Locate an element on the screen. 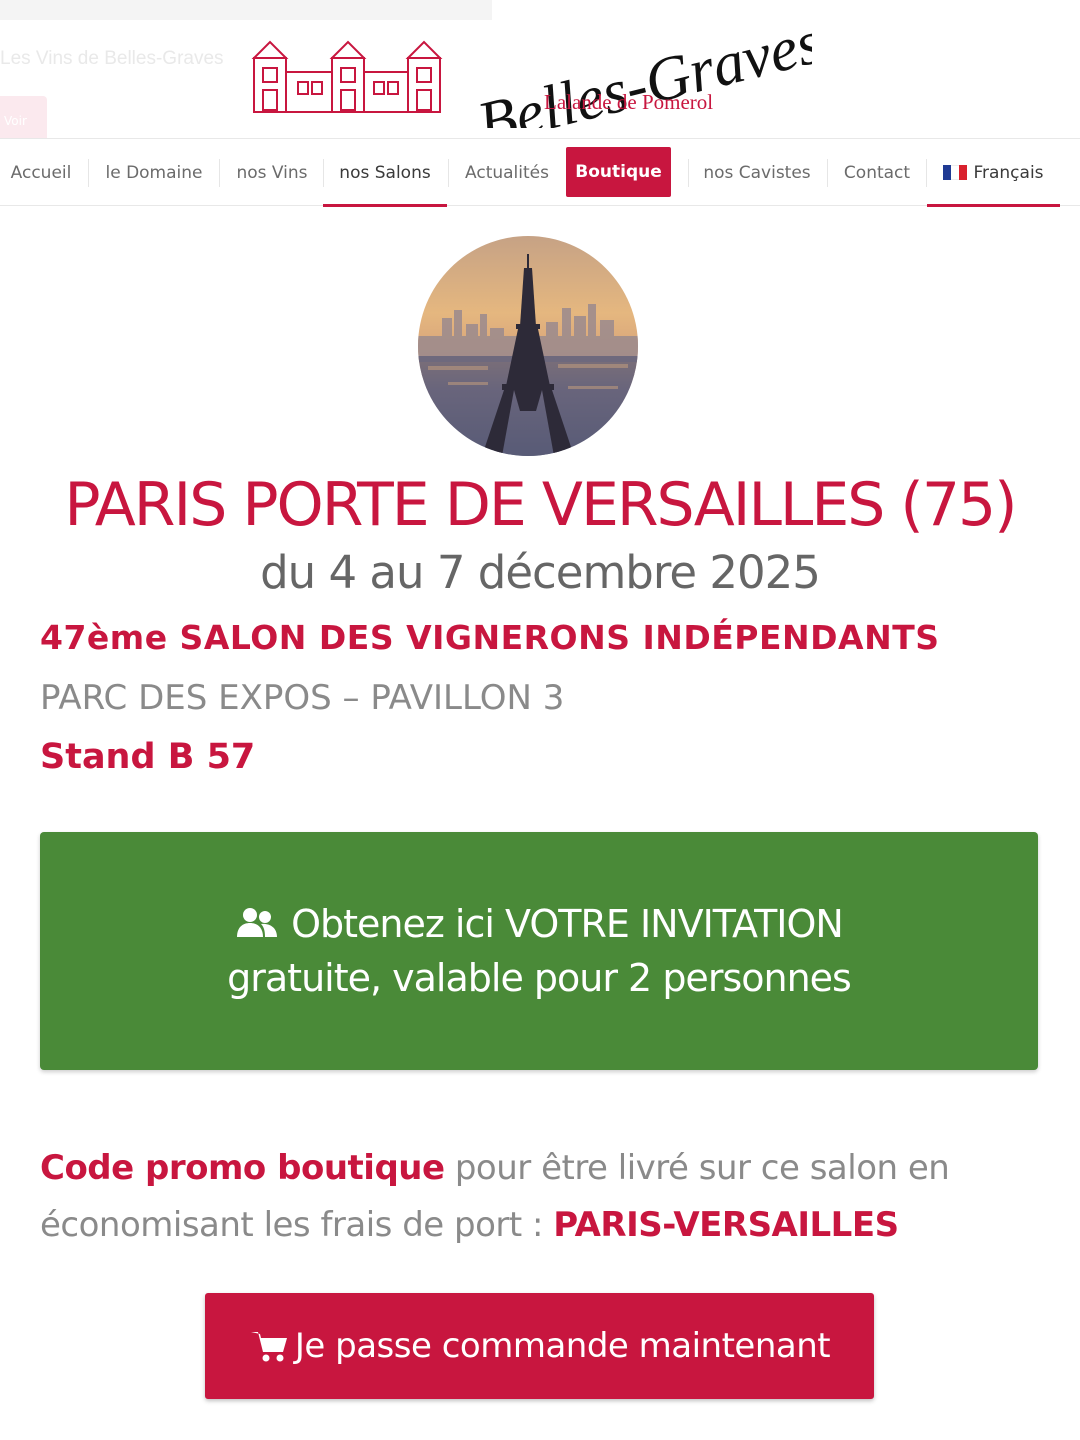 Image resolution: width=1080 pixels, height=1440 pixels. nav-item-domaine: le Domaine is located at coordinates (154, 172).